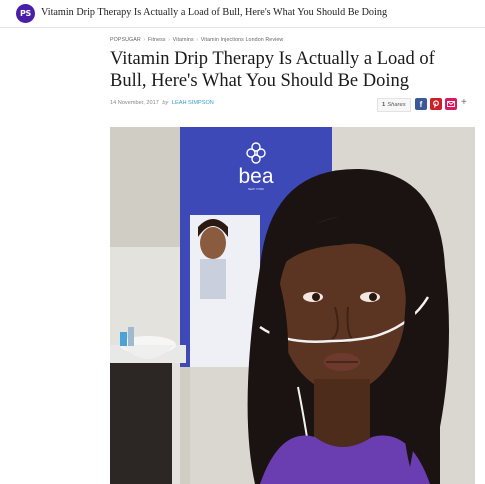 Image resolution: width=485 pixels, height=484 pixels. What do you see at coordinates (255, 176) in the screenshot?
I see `banner-brand-text: bea` at bounding box center [255, 176].